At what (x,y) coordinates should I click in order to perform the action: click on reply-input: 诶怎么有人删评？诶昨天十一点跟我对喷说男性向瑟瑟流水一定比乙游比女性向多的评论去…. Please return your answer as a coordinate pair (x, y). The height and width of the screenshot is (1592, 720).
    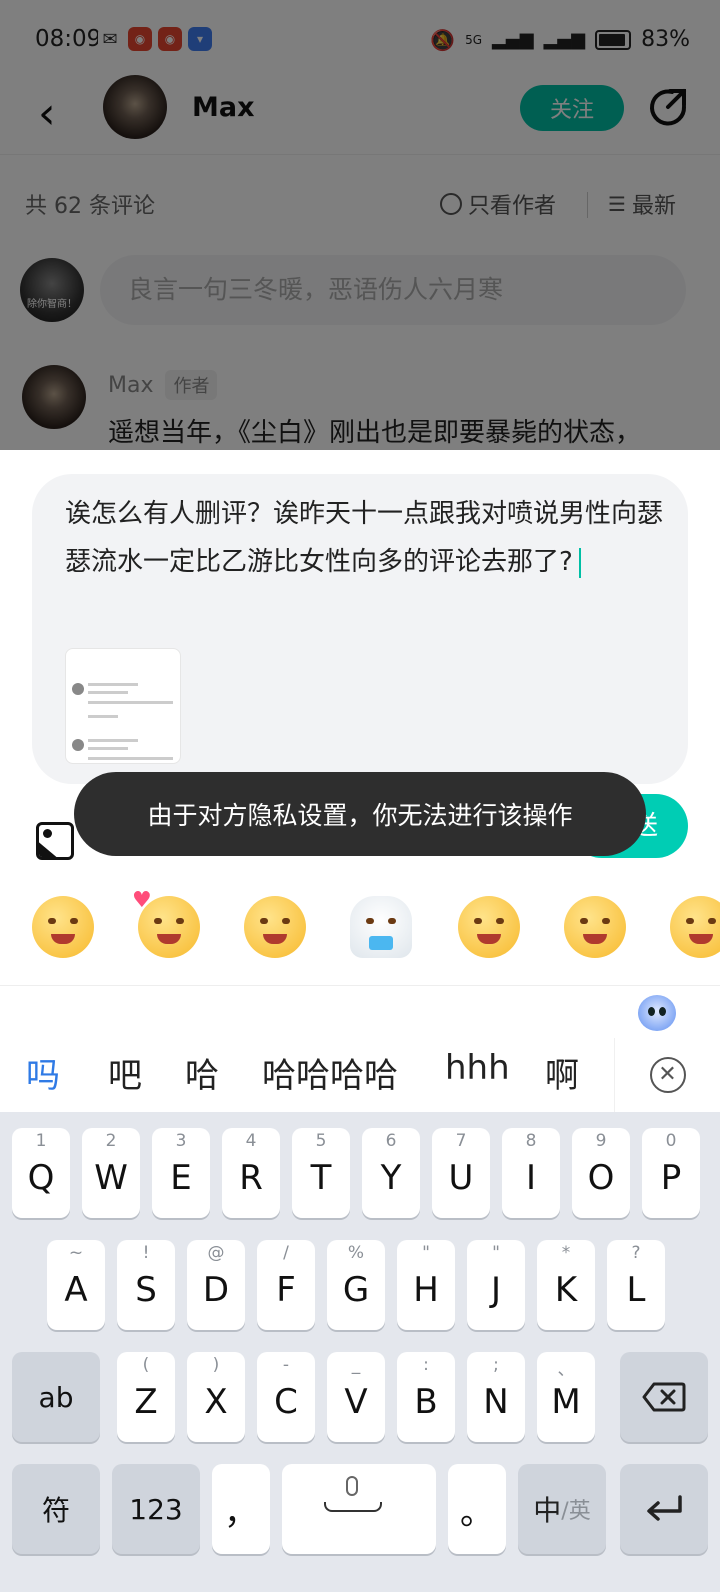
    Looking at the image, I should click on (365, 538).